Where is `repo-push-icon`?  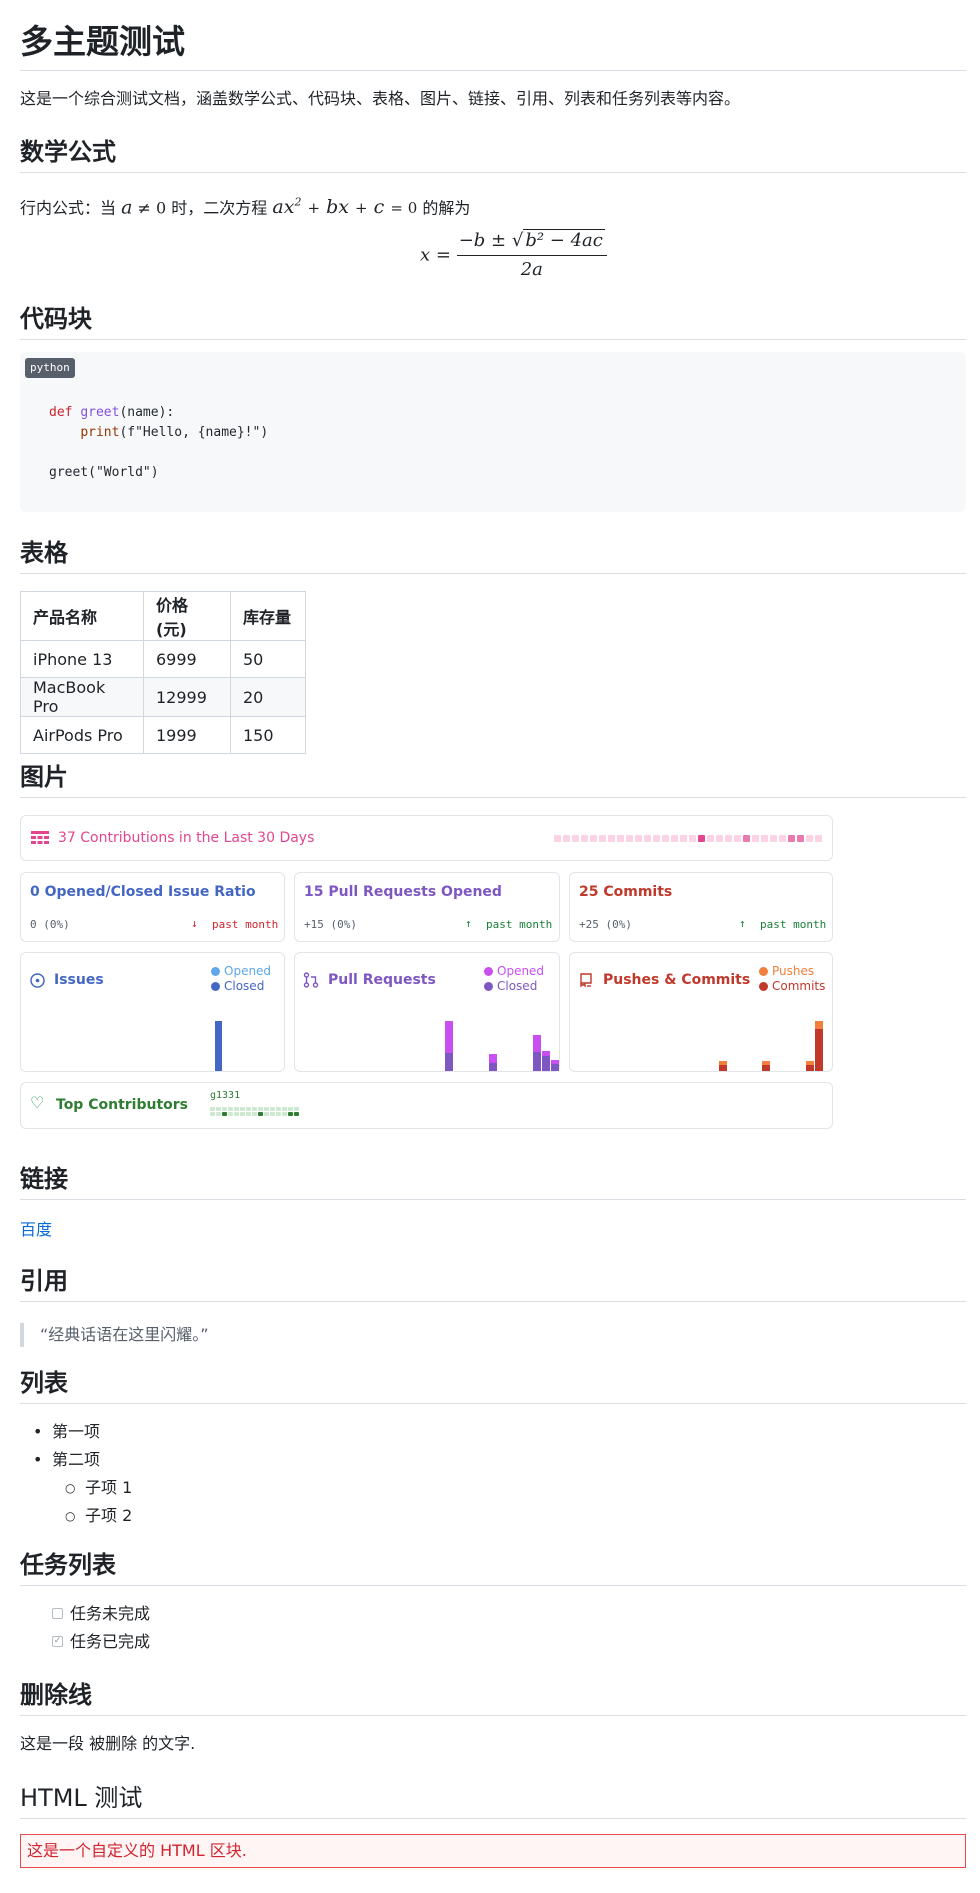
repo-push-icon is located at coordinates (586, 980).